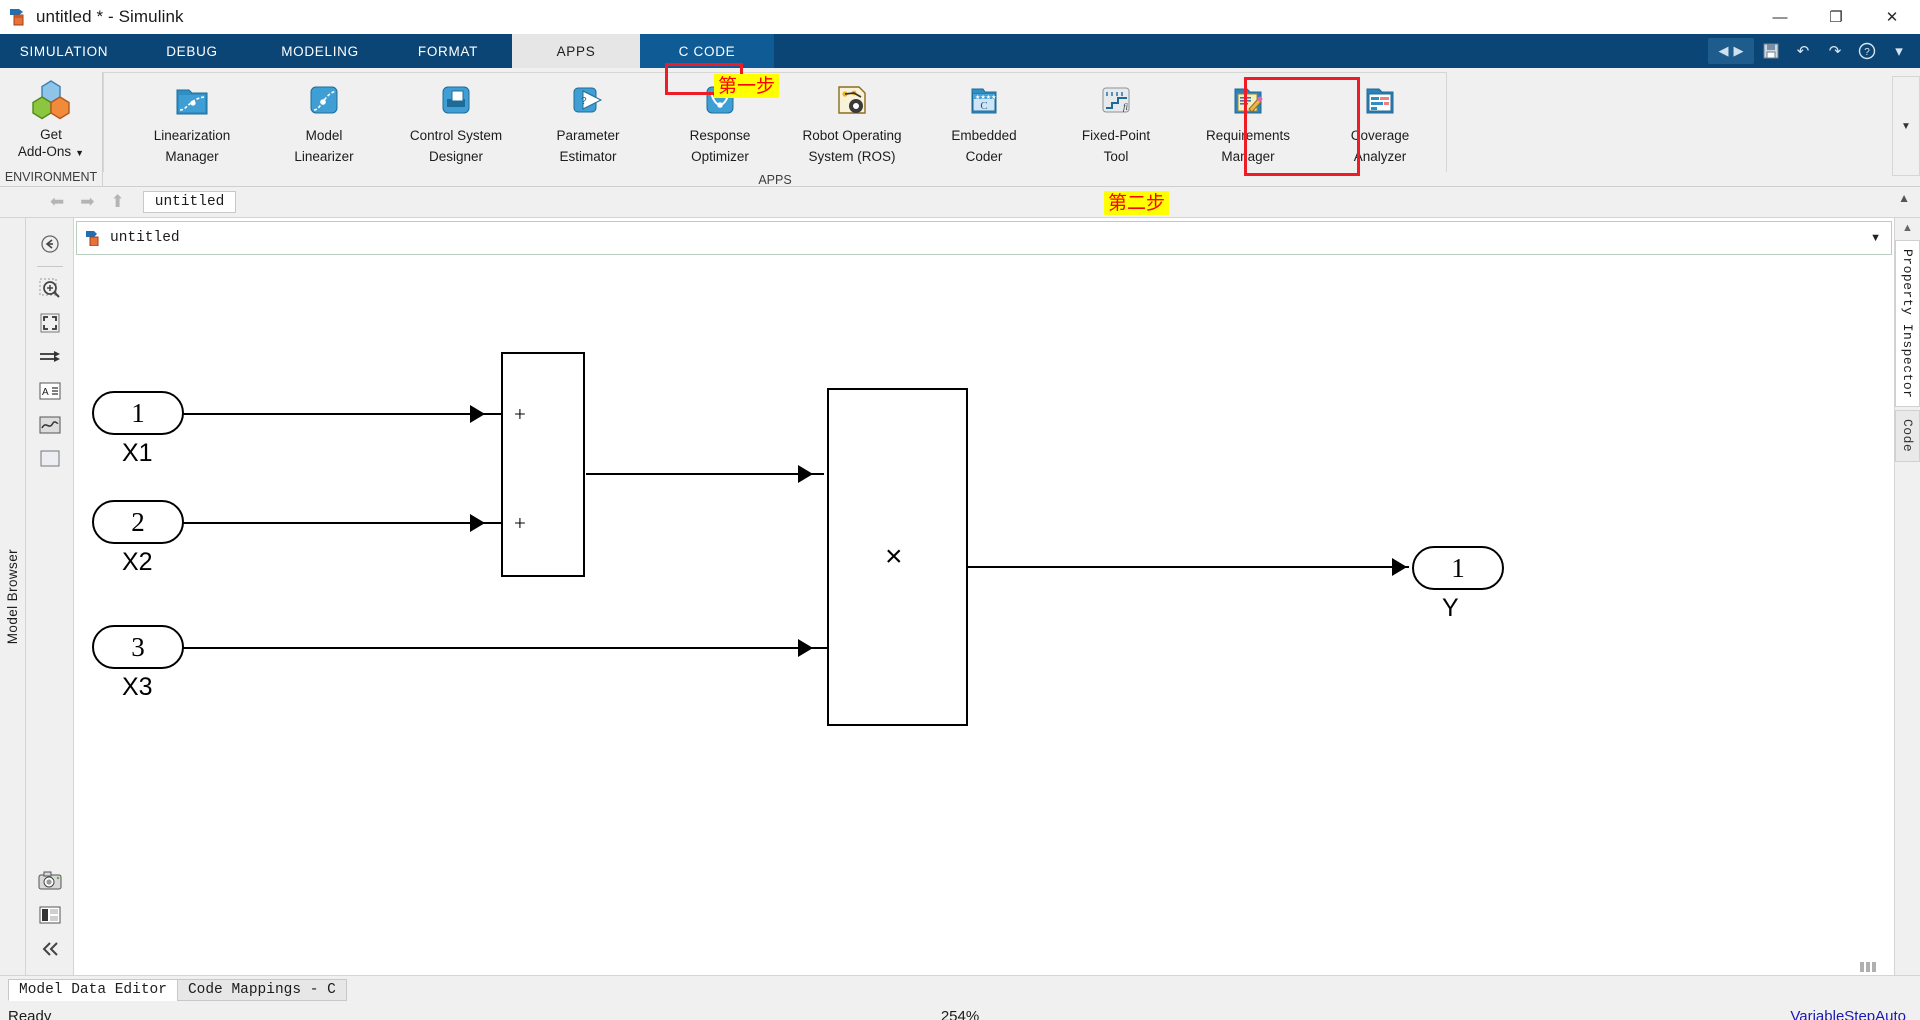 Image resolution: width=1920 pixels, height=1020 pixels. Describe the element at coordinates (50, 391) in the screenshot. I see `annotation-icon: A` at that location.